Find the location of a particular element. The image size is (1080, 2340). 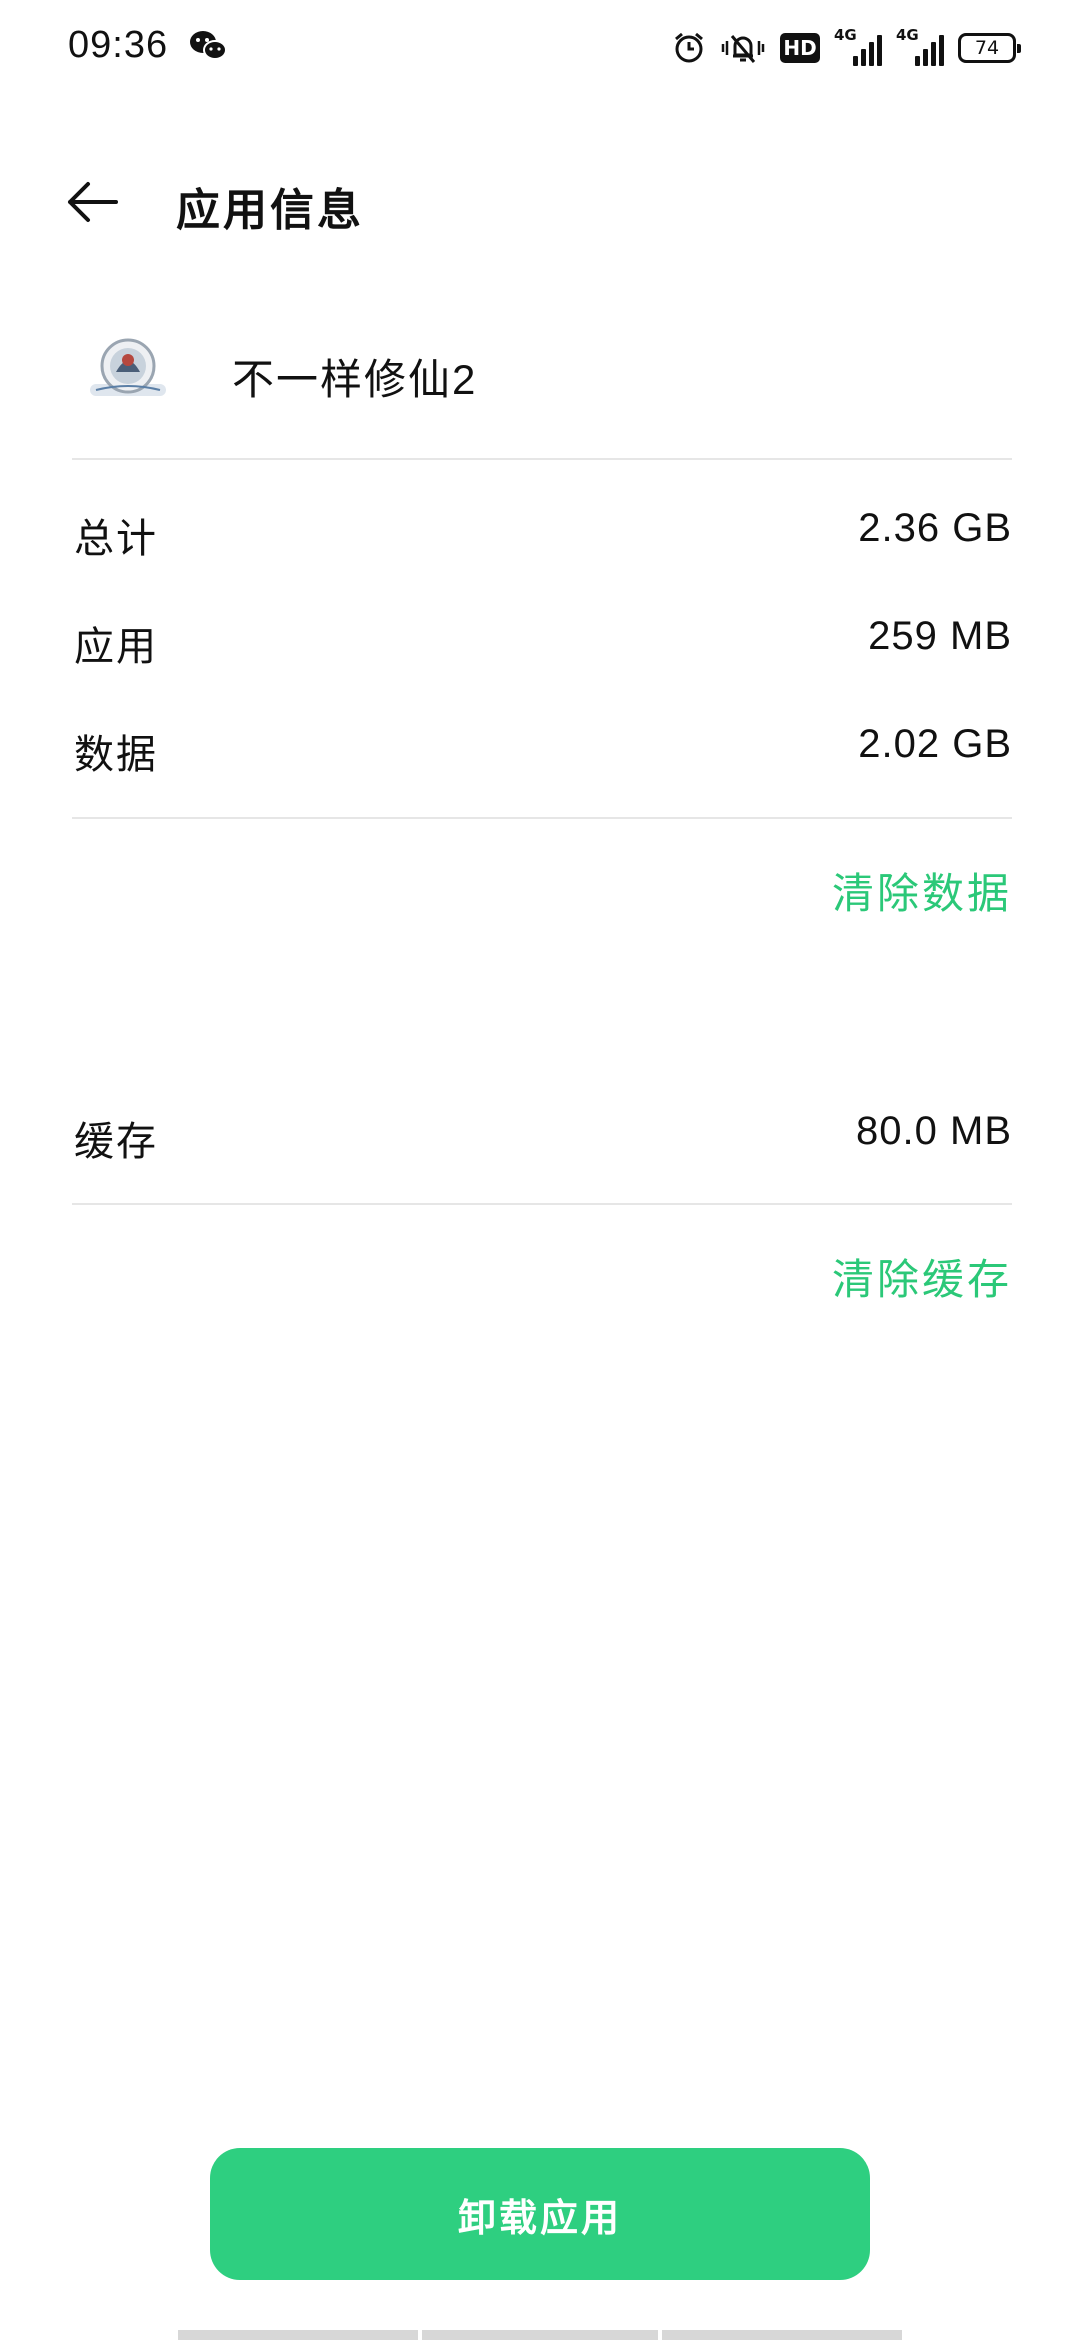

storage-label: 应用 is located at coordinates (116, 647).